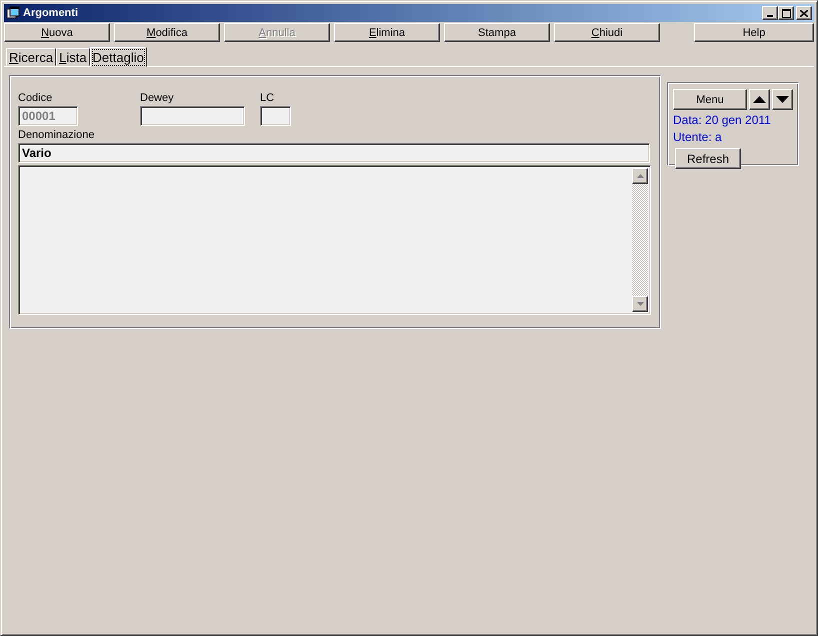  What do you see at coordinates (118, 57) in the screenshot?
I see `tab: Dettaglio` at bounding box center [118, 57].